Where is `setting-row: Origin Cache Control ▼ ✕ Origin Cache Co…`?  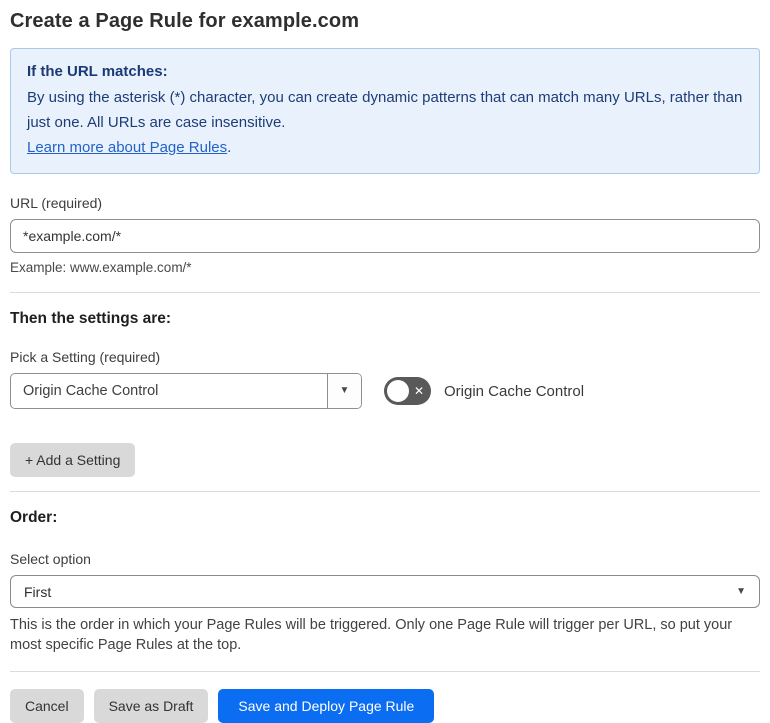
setting-row: Origin Cache Control ▼ ✕ Origin Cache Co… is located at coordinates (385, 391).